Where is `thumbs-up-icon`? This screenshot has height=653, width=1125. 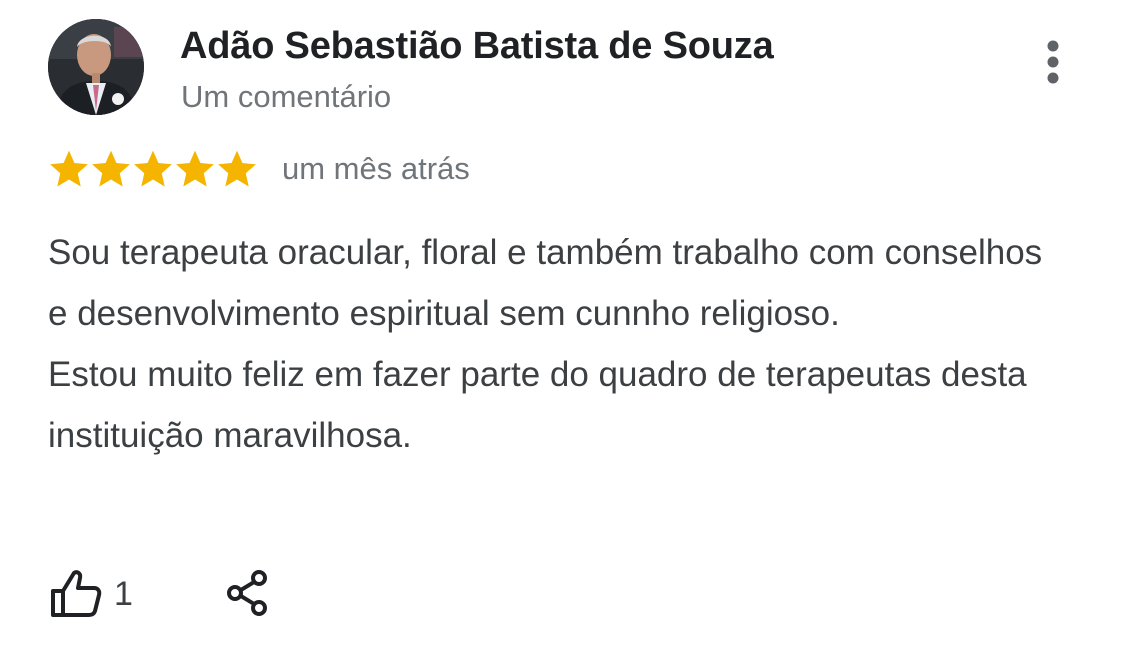
thumbs-up-icon is located at coordinates (76, 593).